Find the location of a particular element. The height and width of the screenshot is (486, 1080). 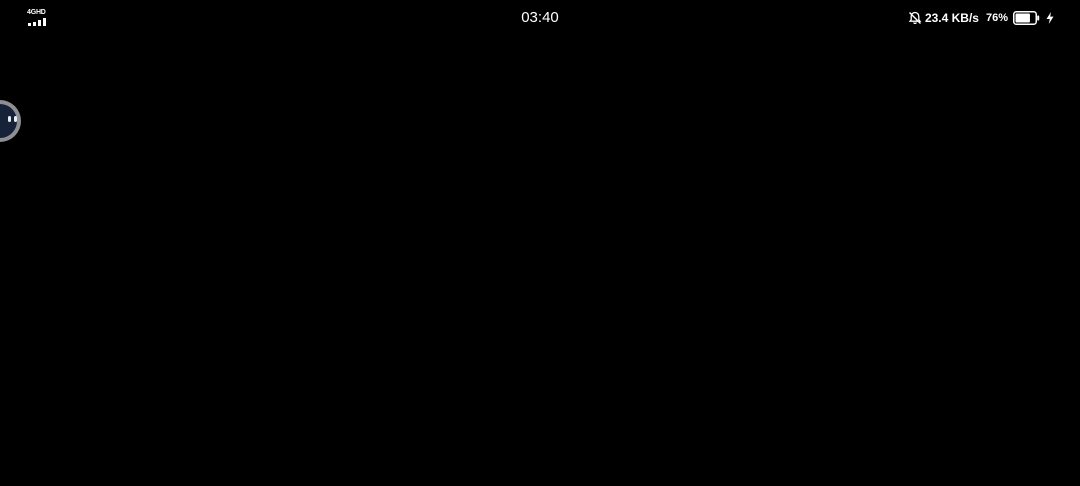

battery-fill is located at coordinates (1022, 18).